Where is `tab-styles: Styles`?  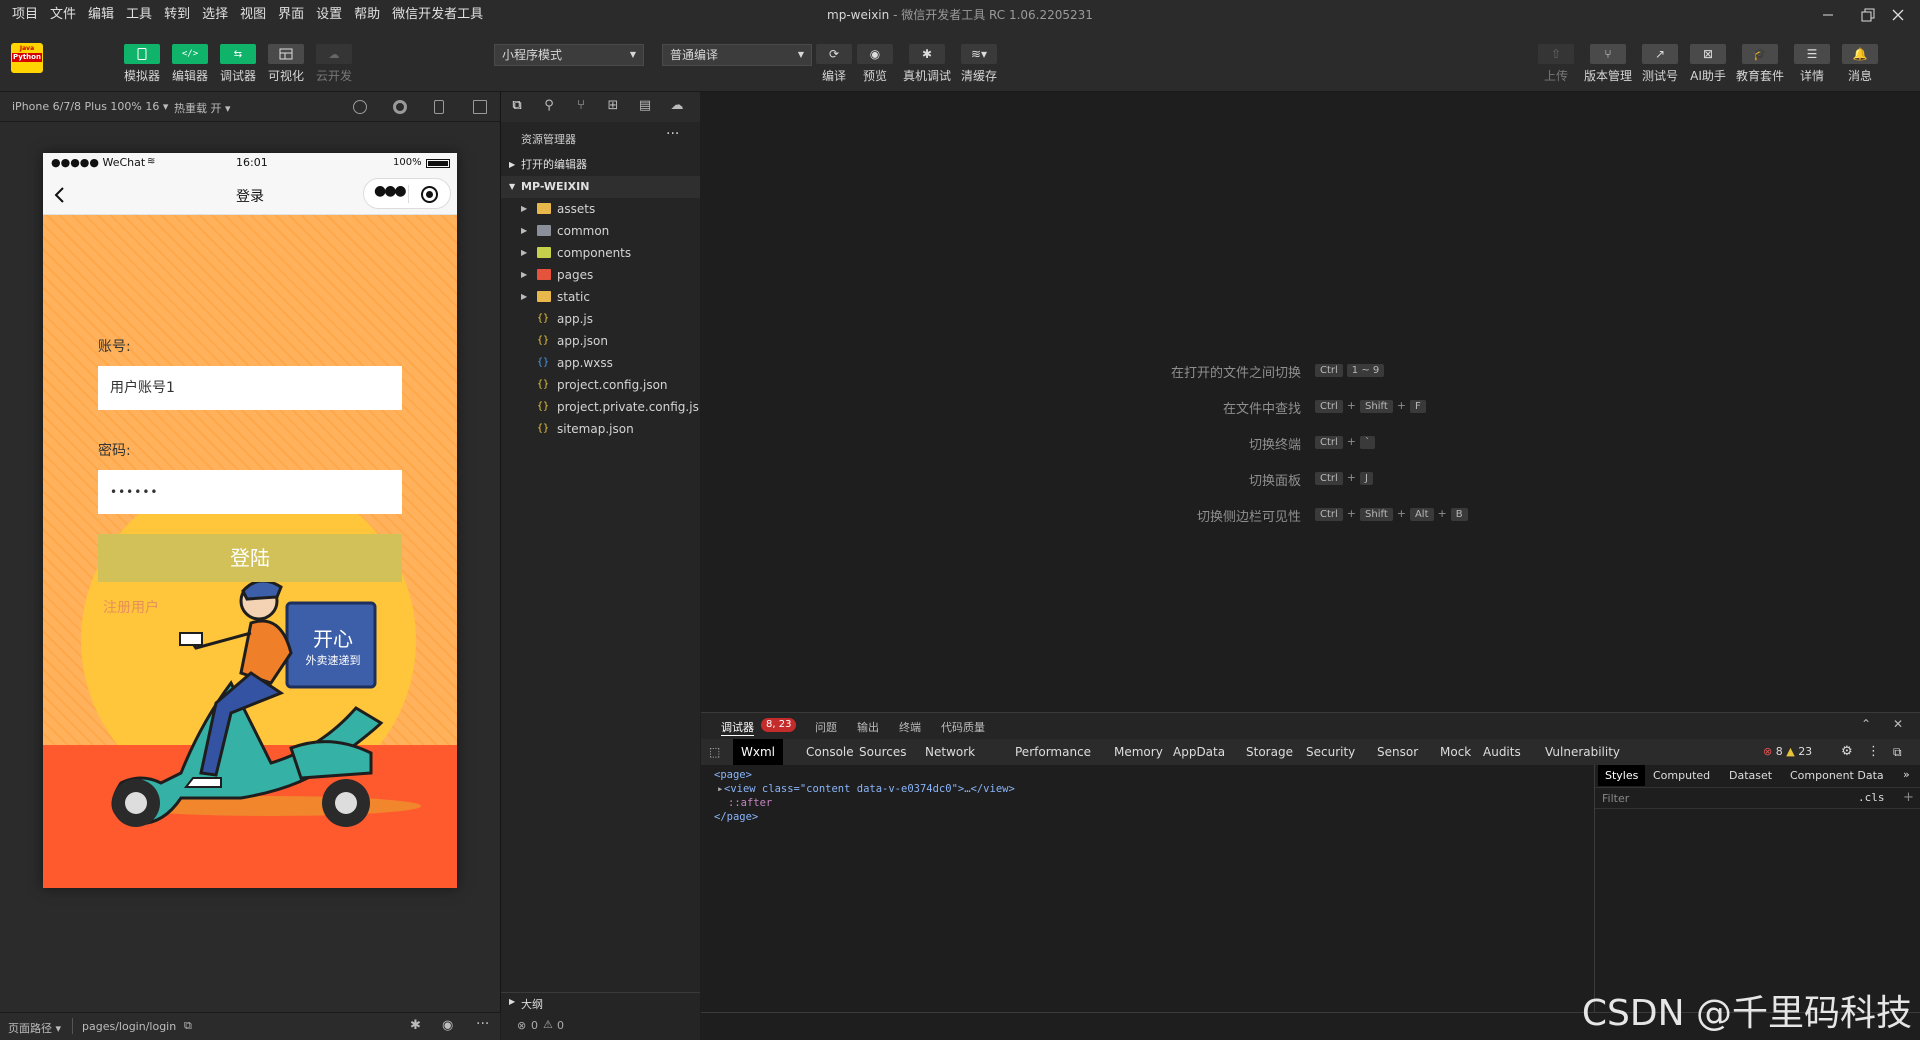 tab-styles: Styles is located at coordinates (1622, 775).